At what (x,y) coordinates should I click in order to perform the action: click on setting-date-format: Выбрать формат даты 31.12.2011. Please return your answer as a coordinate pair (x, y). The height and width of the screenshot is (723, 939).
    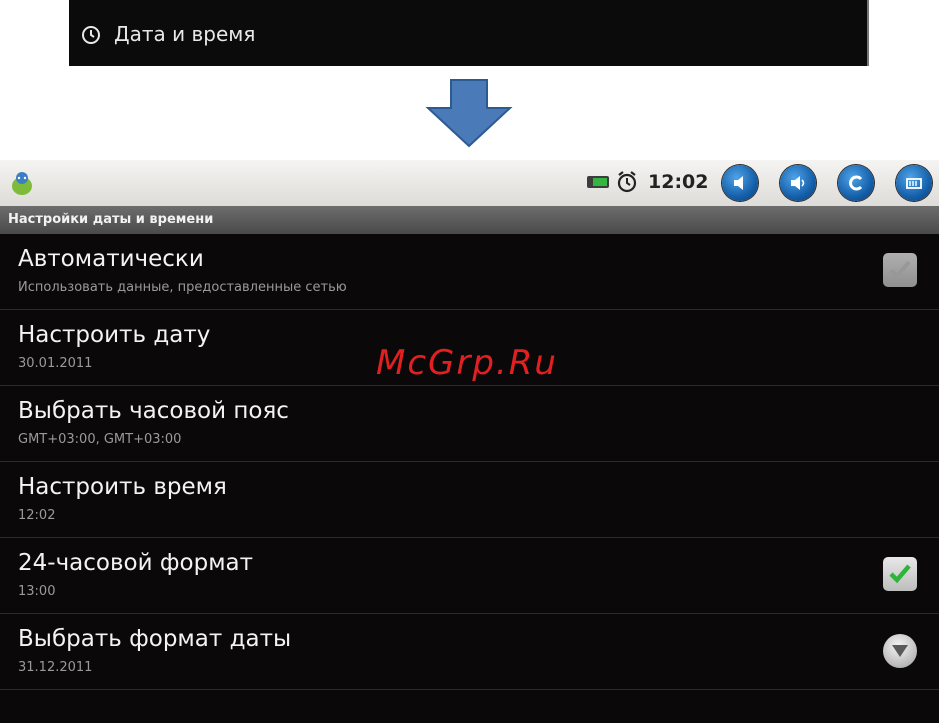
    Looking at the image, I should click on (469, 652).